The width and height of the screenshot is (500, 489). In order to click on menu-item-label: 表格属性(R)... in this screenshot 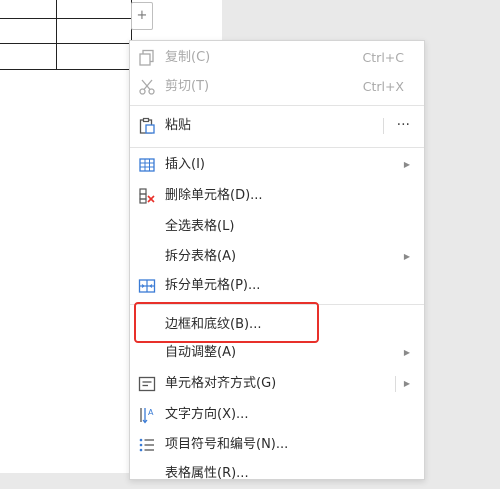, I will do `click(207, 473)`.